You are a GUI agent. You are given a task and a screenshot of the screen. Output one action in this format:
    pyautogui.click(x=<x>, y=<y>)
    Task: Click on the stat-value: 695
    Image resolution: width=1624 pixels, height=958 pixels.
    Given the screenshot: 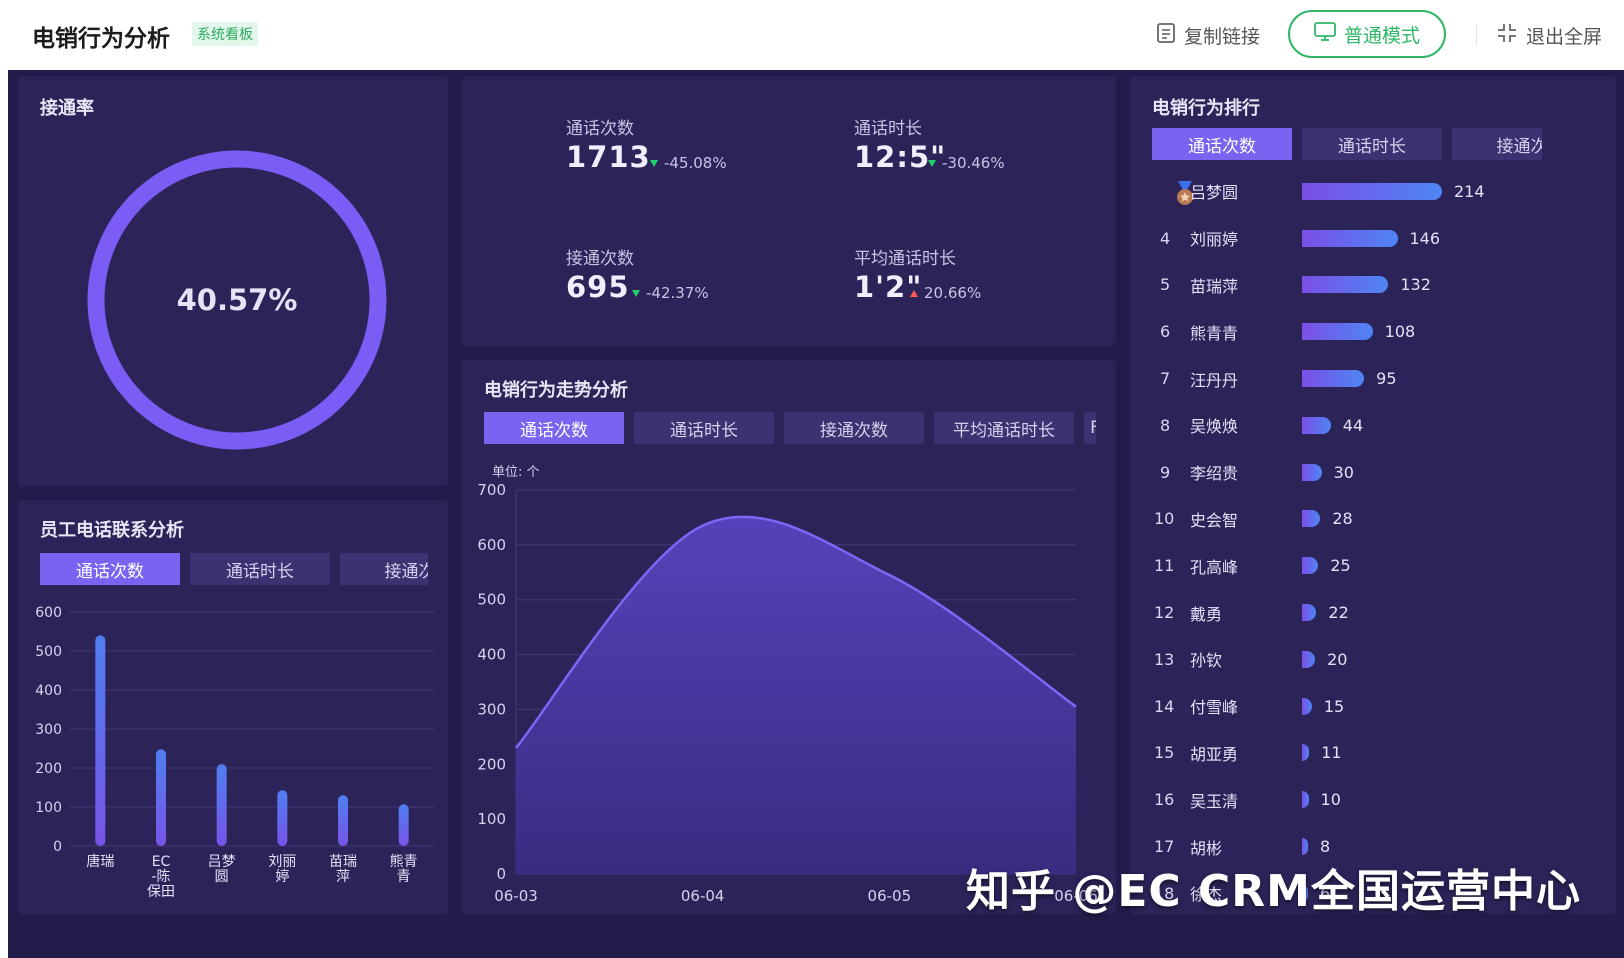 What is the action you would take?
    pyautogui.click(x=598, y=287)
    